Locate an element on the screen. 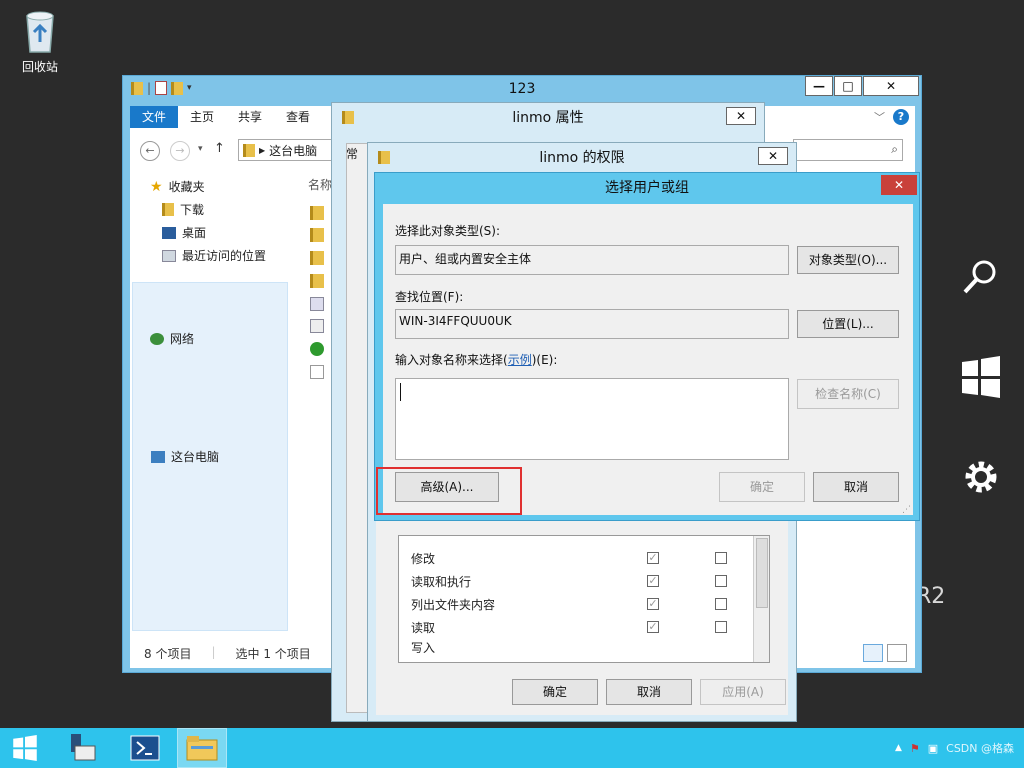 The height and width of the screenshot is (768, 1024). scroll-thumb is located at coordinates (762, 573).